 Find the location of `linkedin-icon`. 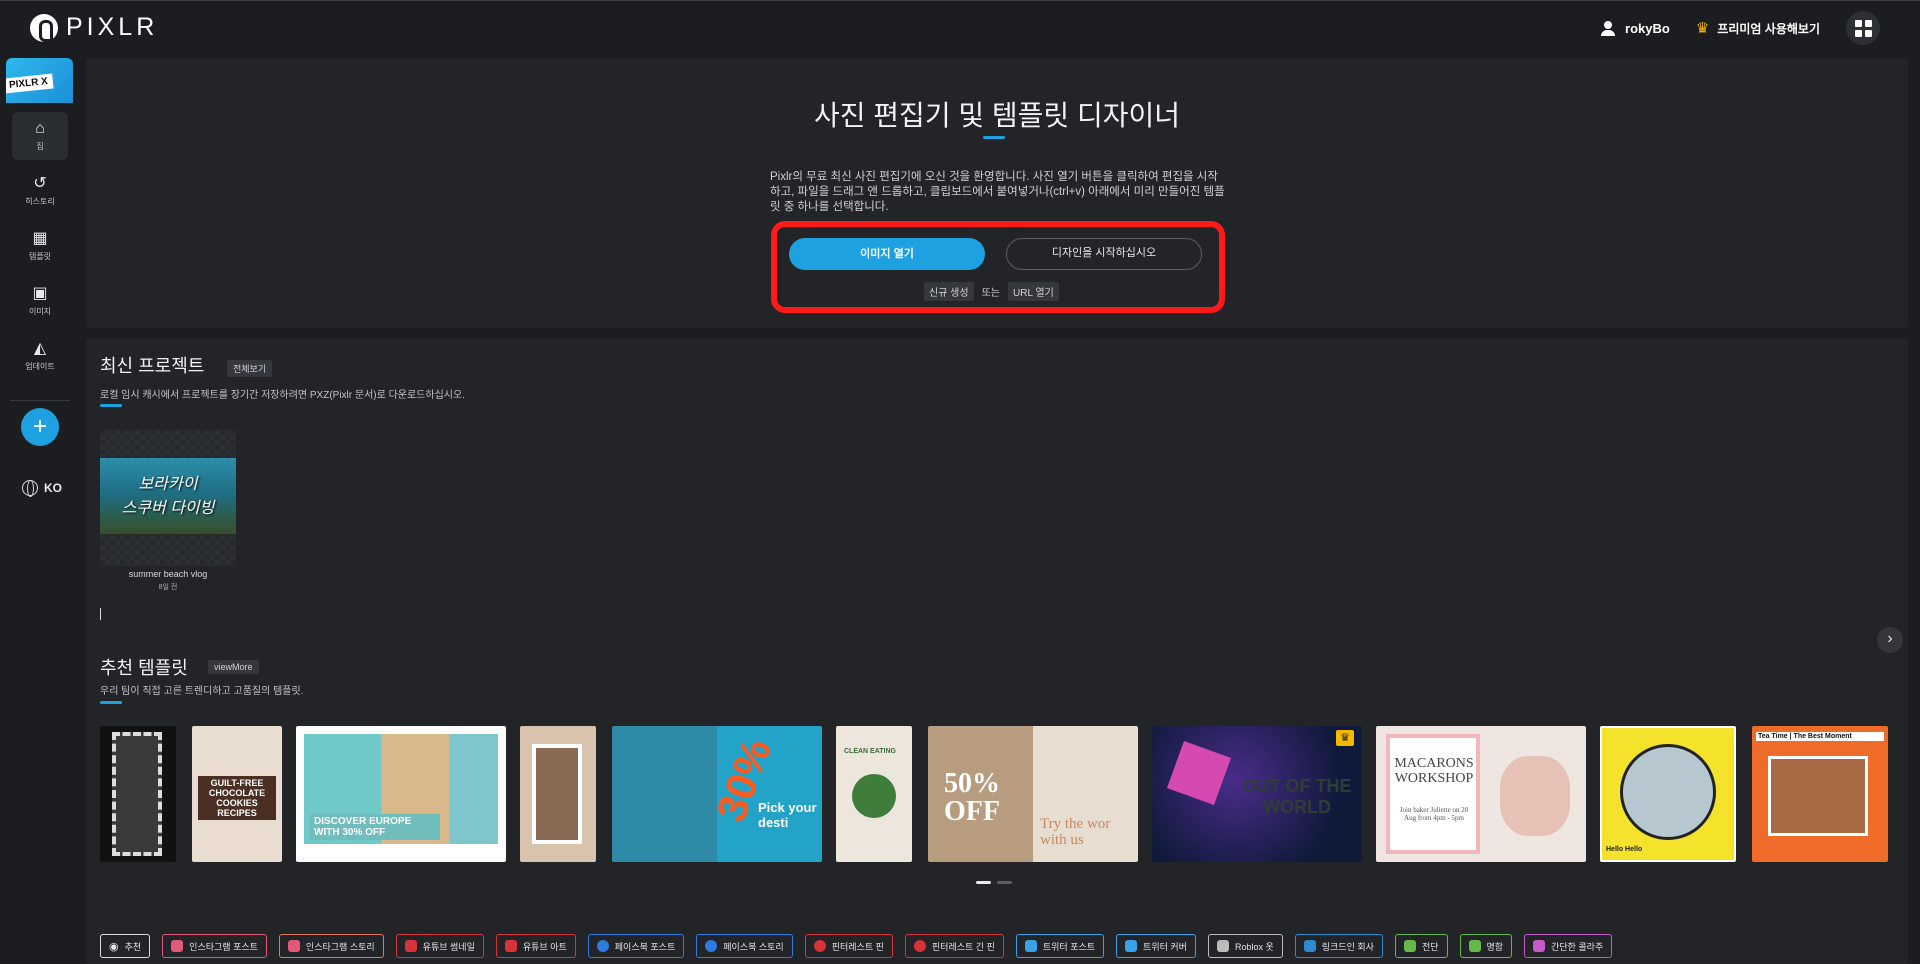

linkedin-icon is located at coordinates (1309, 946).